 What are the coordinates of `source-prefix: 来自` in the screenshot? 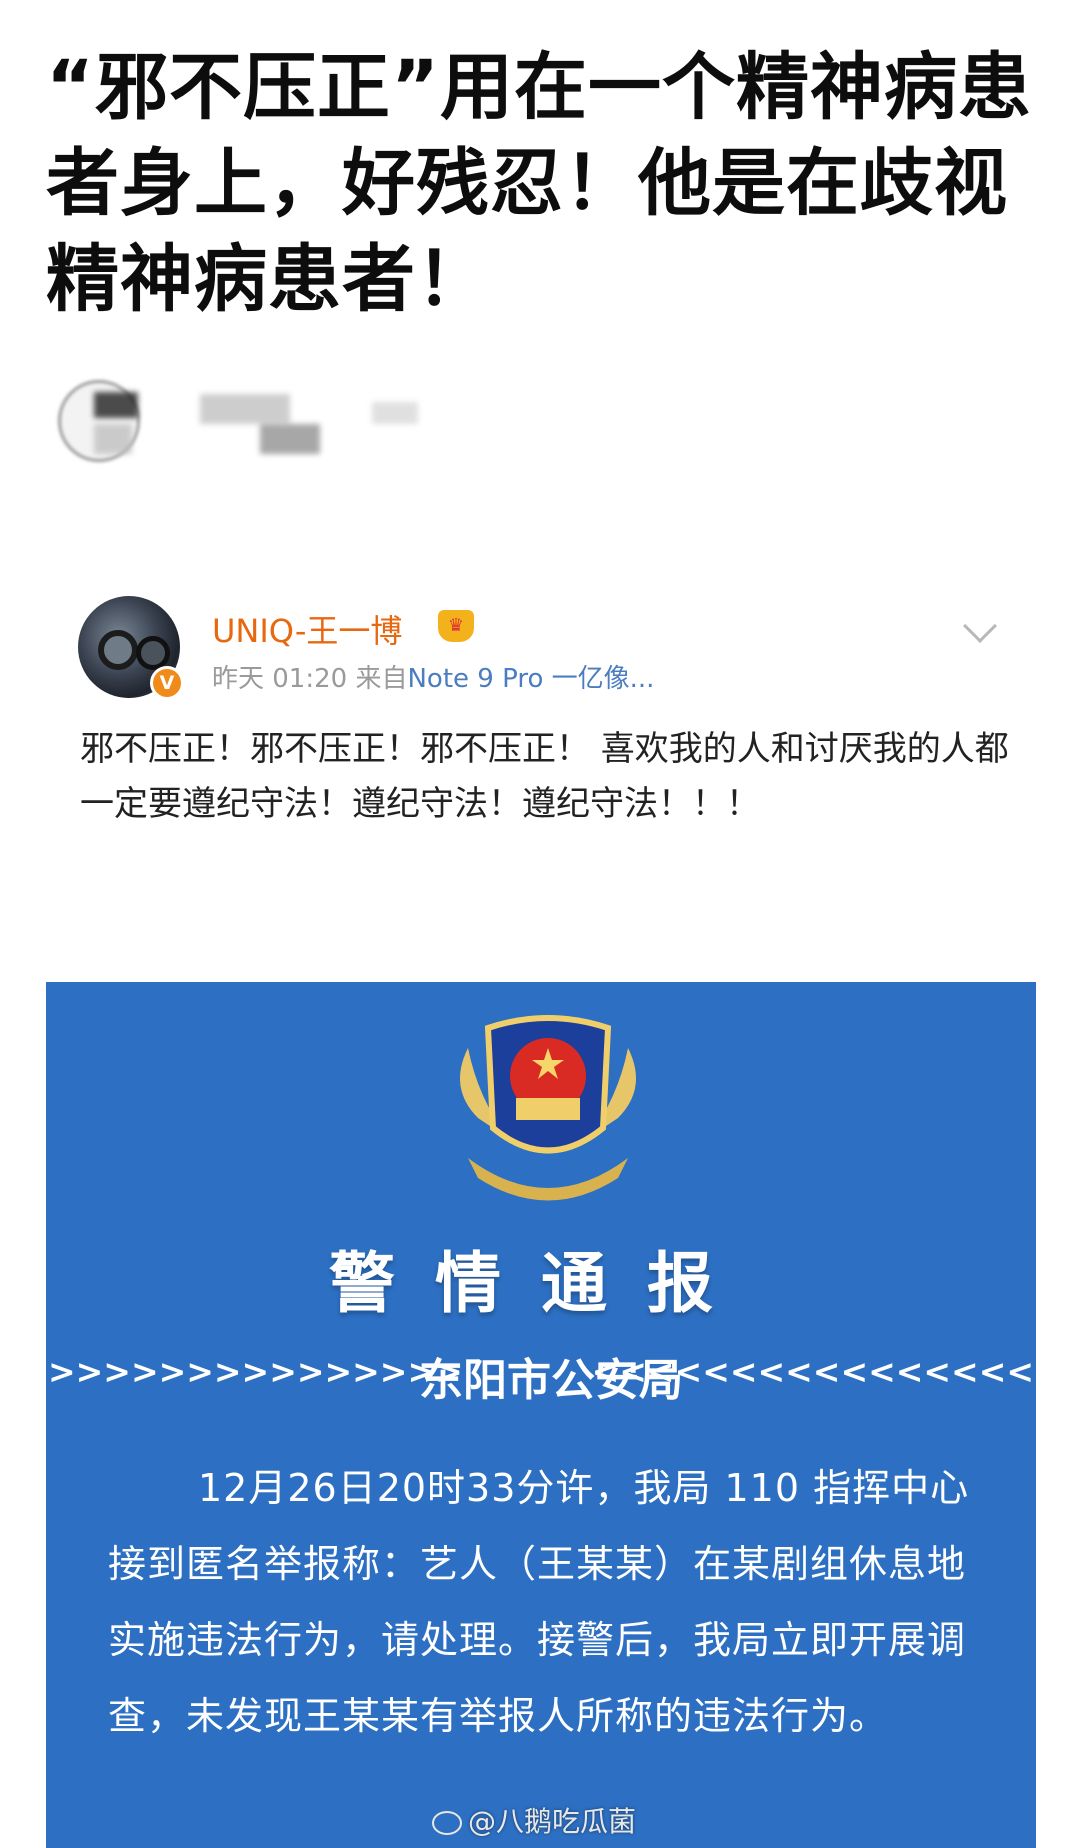 It's located at (381, 679).